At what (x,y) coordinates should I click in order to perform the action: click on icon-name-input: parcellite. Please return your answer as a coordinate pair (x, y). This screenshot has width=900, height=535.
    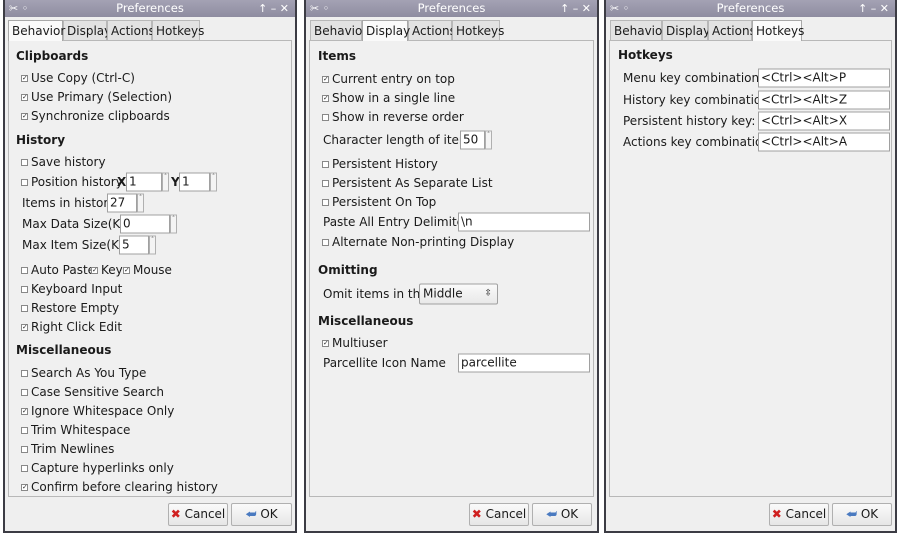
    Looking at the image, I should click on (524, 363).